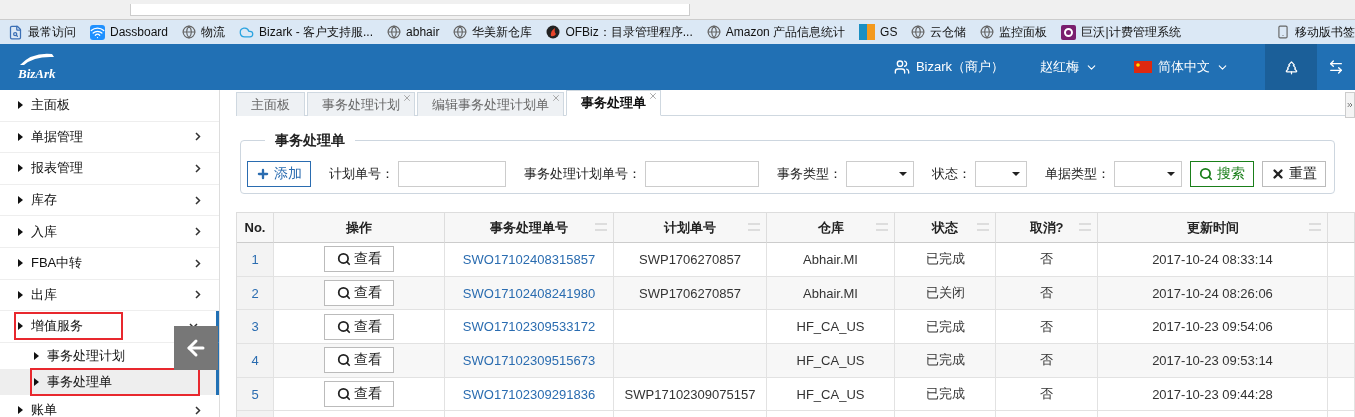  Describe the element at coordinates (582, 174) in the screenshot. I see `field-label: 事务处理计划单号：` at that location.